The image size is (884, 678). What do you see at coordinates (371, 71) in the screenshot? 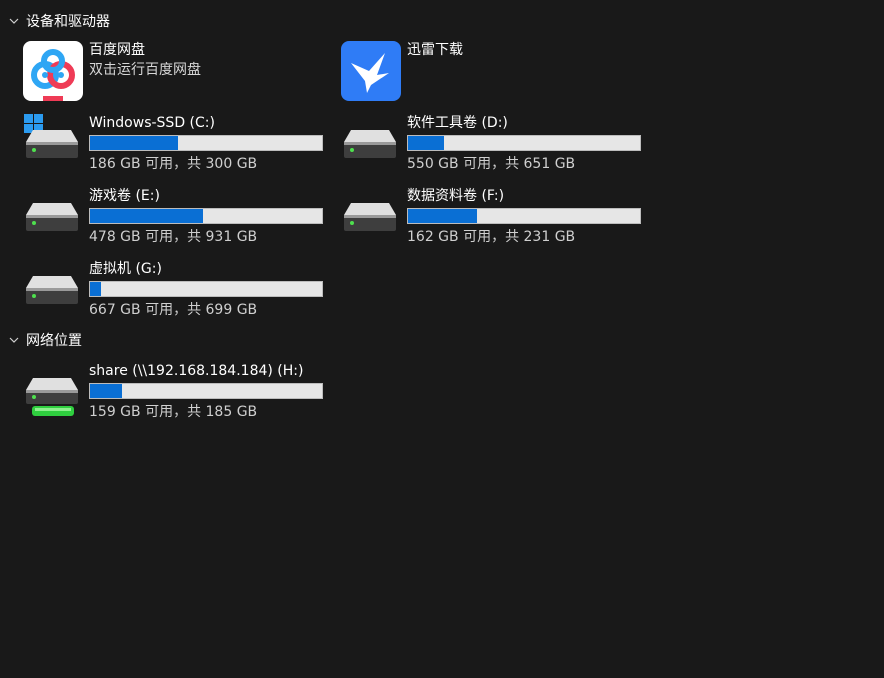
I see `xunlei-icon` at bounding box center [371, 71].